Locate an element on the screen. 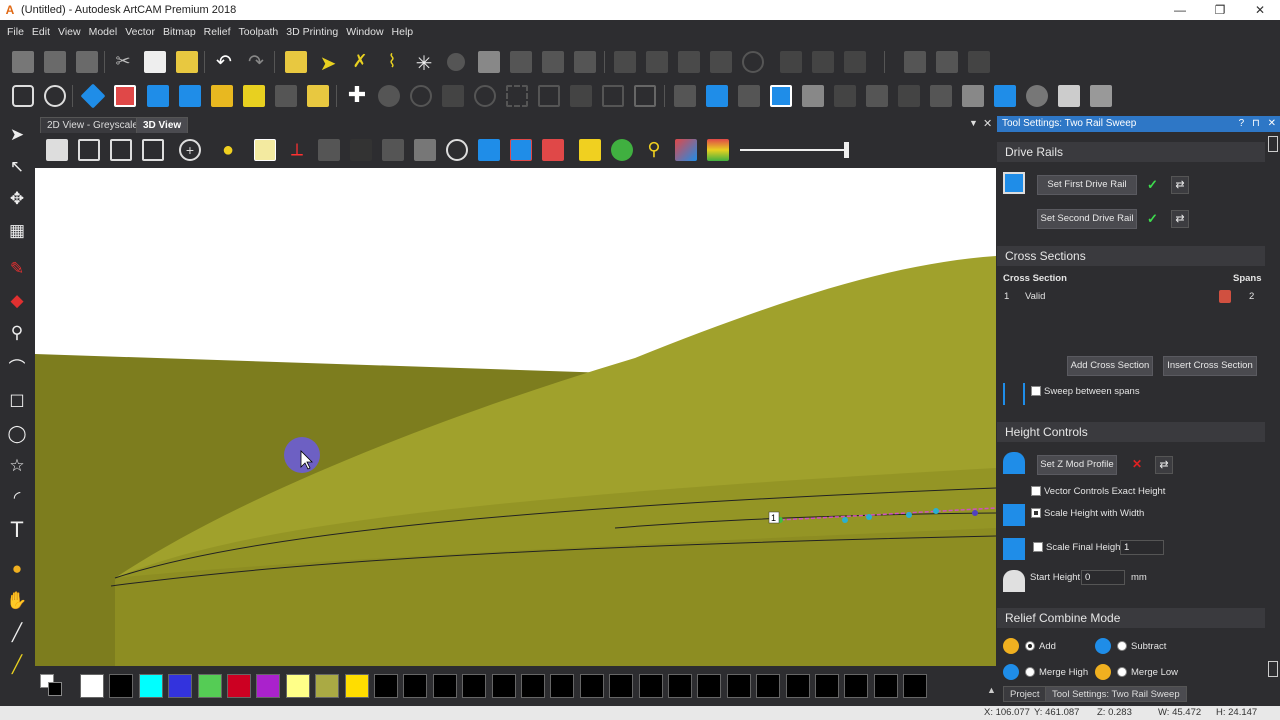 This screenshot has width=1280, height=720. relief-folder-icon is located at coordinates (318, 96).